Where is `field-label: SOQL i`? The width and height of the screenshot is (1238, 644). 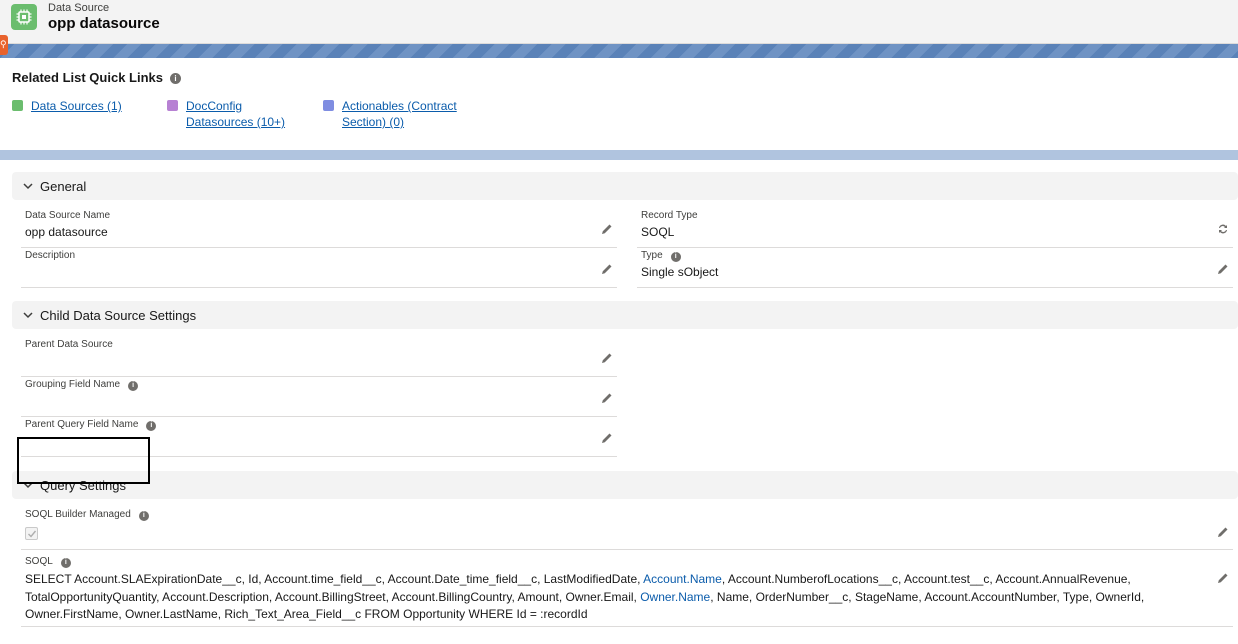
field-label: SOQL i is located at coordinates (48, 562).